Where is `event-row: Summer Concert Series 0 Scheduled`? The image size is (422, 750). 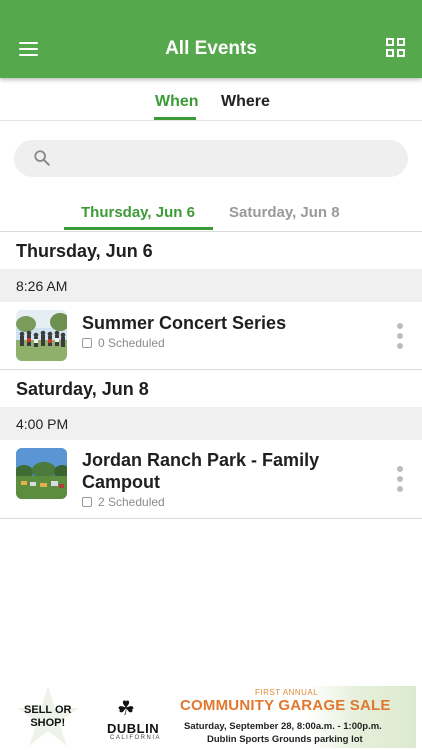
event-row: Summer Concert Series 0 Scheduled is located at coordinates (211, 336).